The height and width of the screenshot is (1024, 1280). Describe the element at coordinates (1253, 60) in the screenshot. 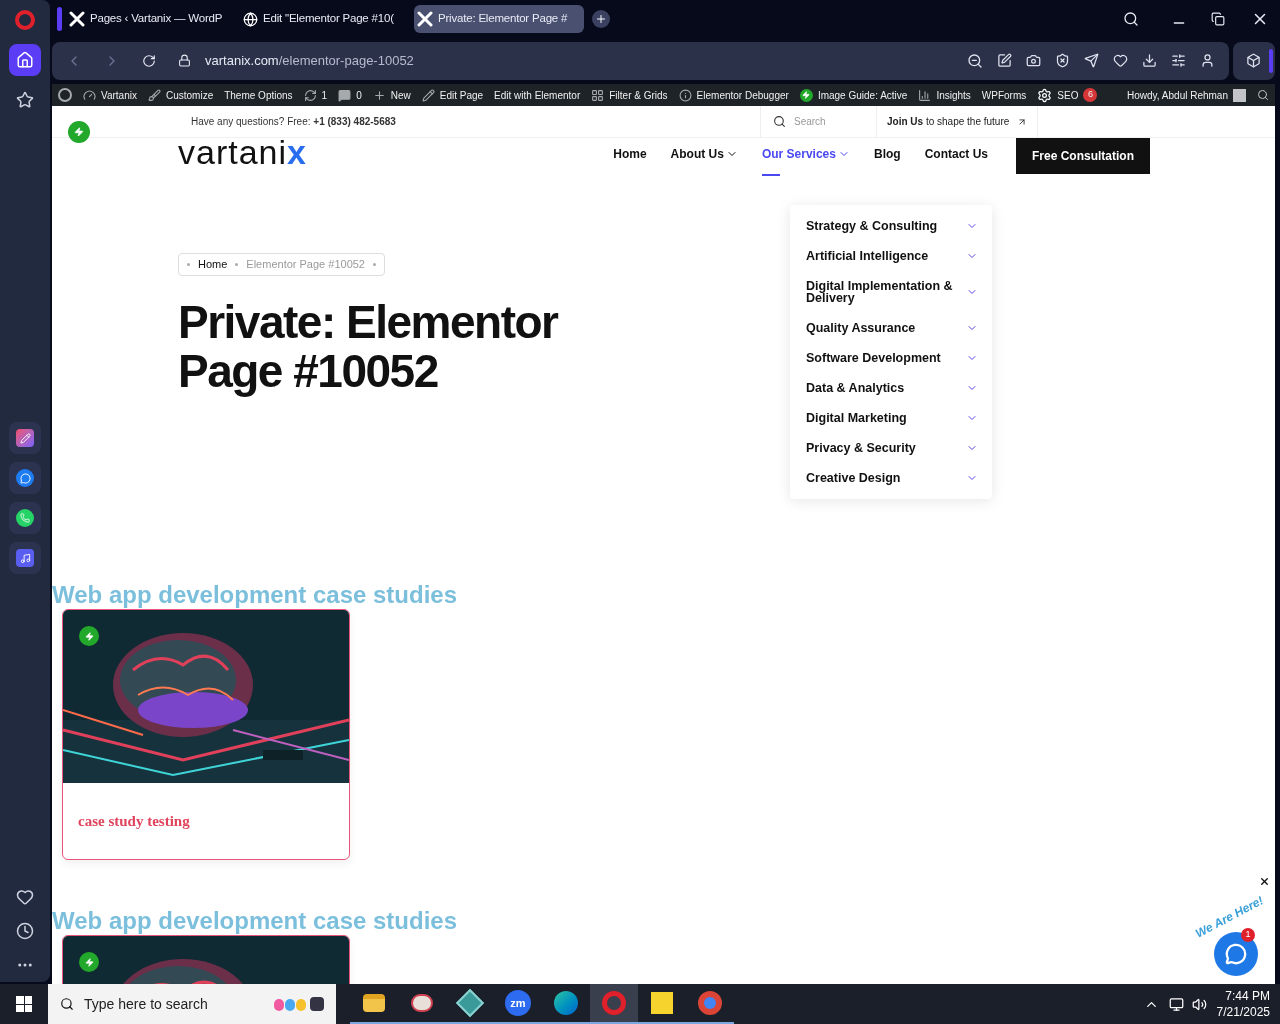

I see `cube-icon` at that location.